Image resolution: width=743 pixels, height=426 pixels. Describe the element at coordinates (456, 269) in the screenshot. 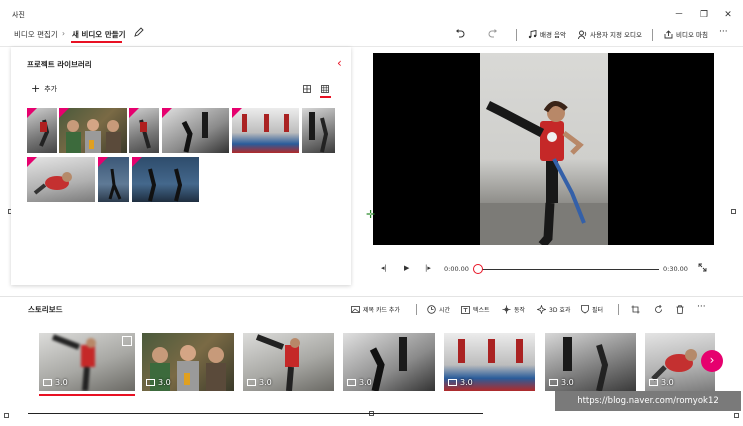

I see `current-time: 0:00.00` at that location.